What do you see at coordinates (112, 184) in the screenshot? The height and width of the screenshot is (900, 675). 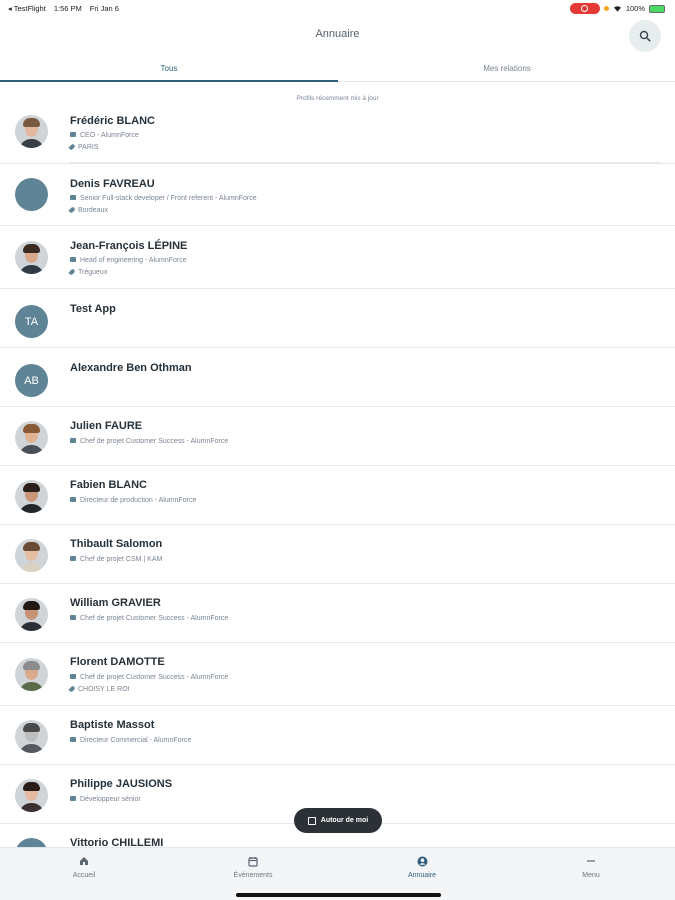 I see `person-name: Denis FAVREAU` at bounding box center [112, 184].